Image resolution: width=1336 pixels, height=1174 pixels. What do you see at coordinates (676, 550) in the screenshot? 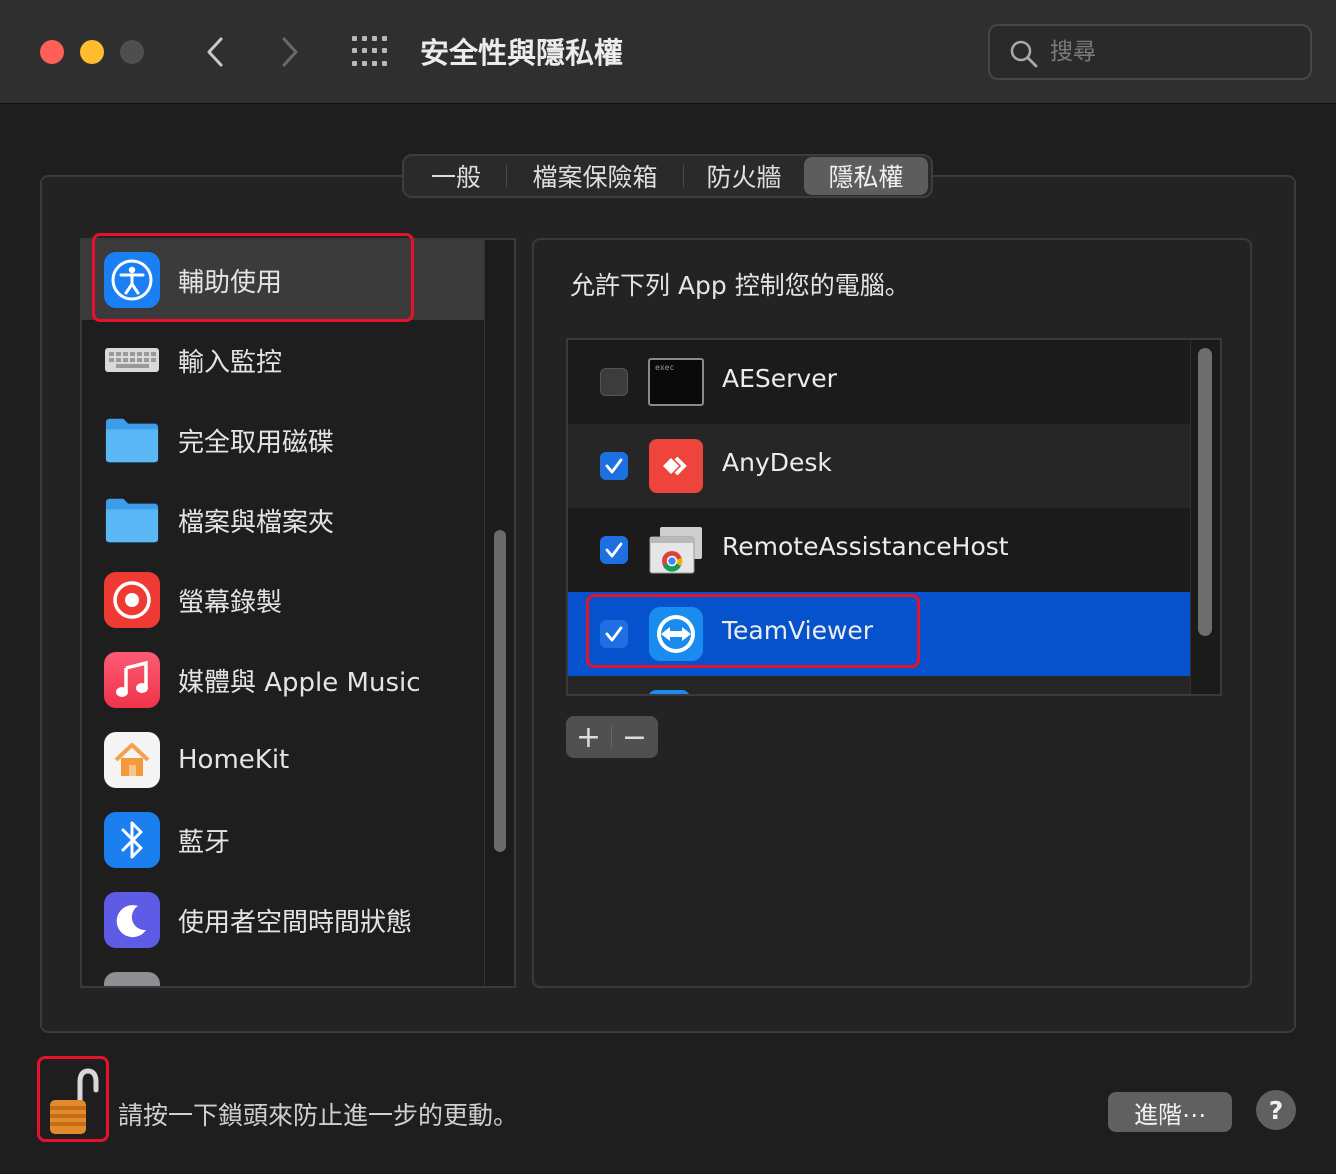
I see `chrome-remote-icon` at bounding box center [676, 550].